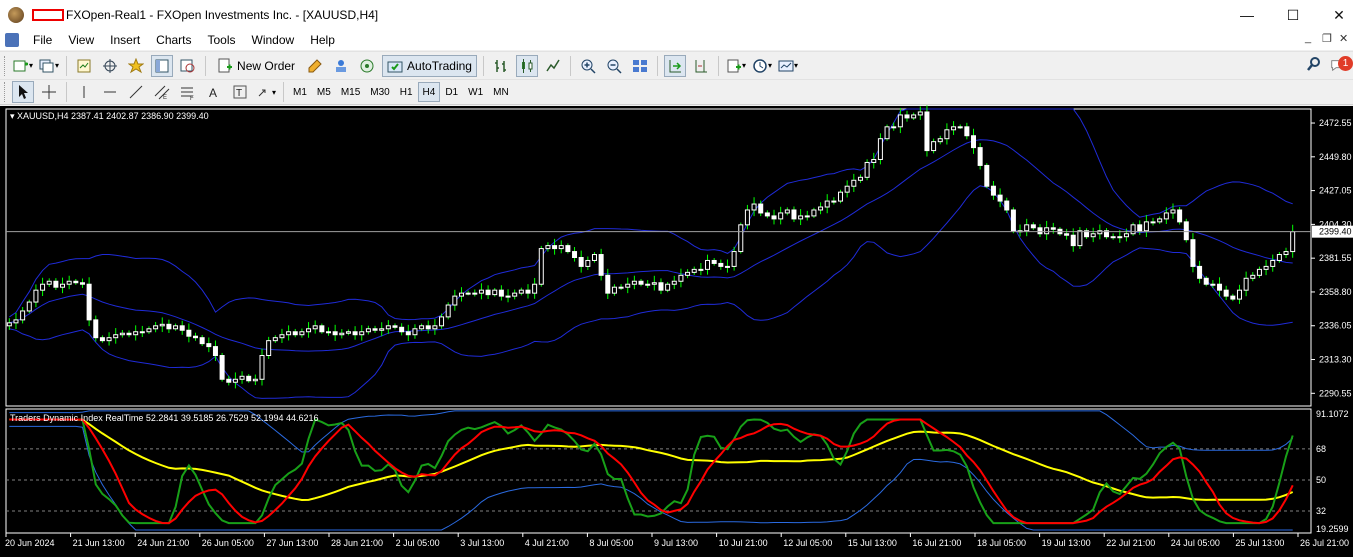 The height and width of the screenshot is (557, 1353). I want to click on indicator-tick-label: 68, so click(1321, 449).